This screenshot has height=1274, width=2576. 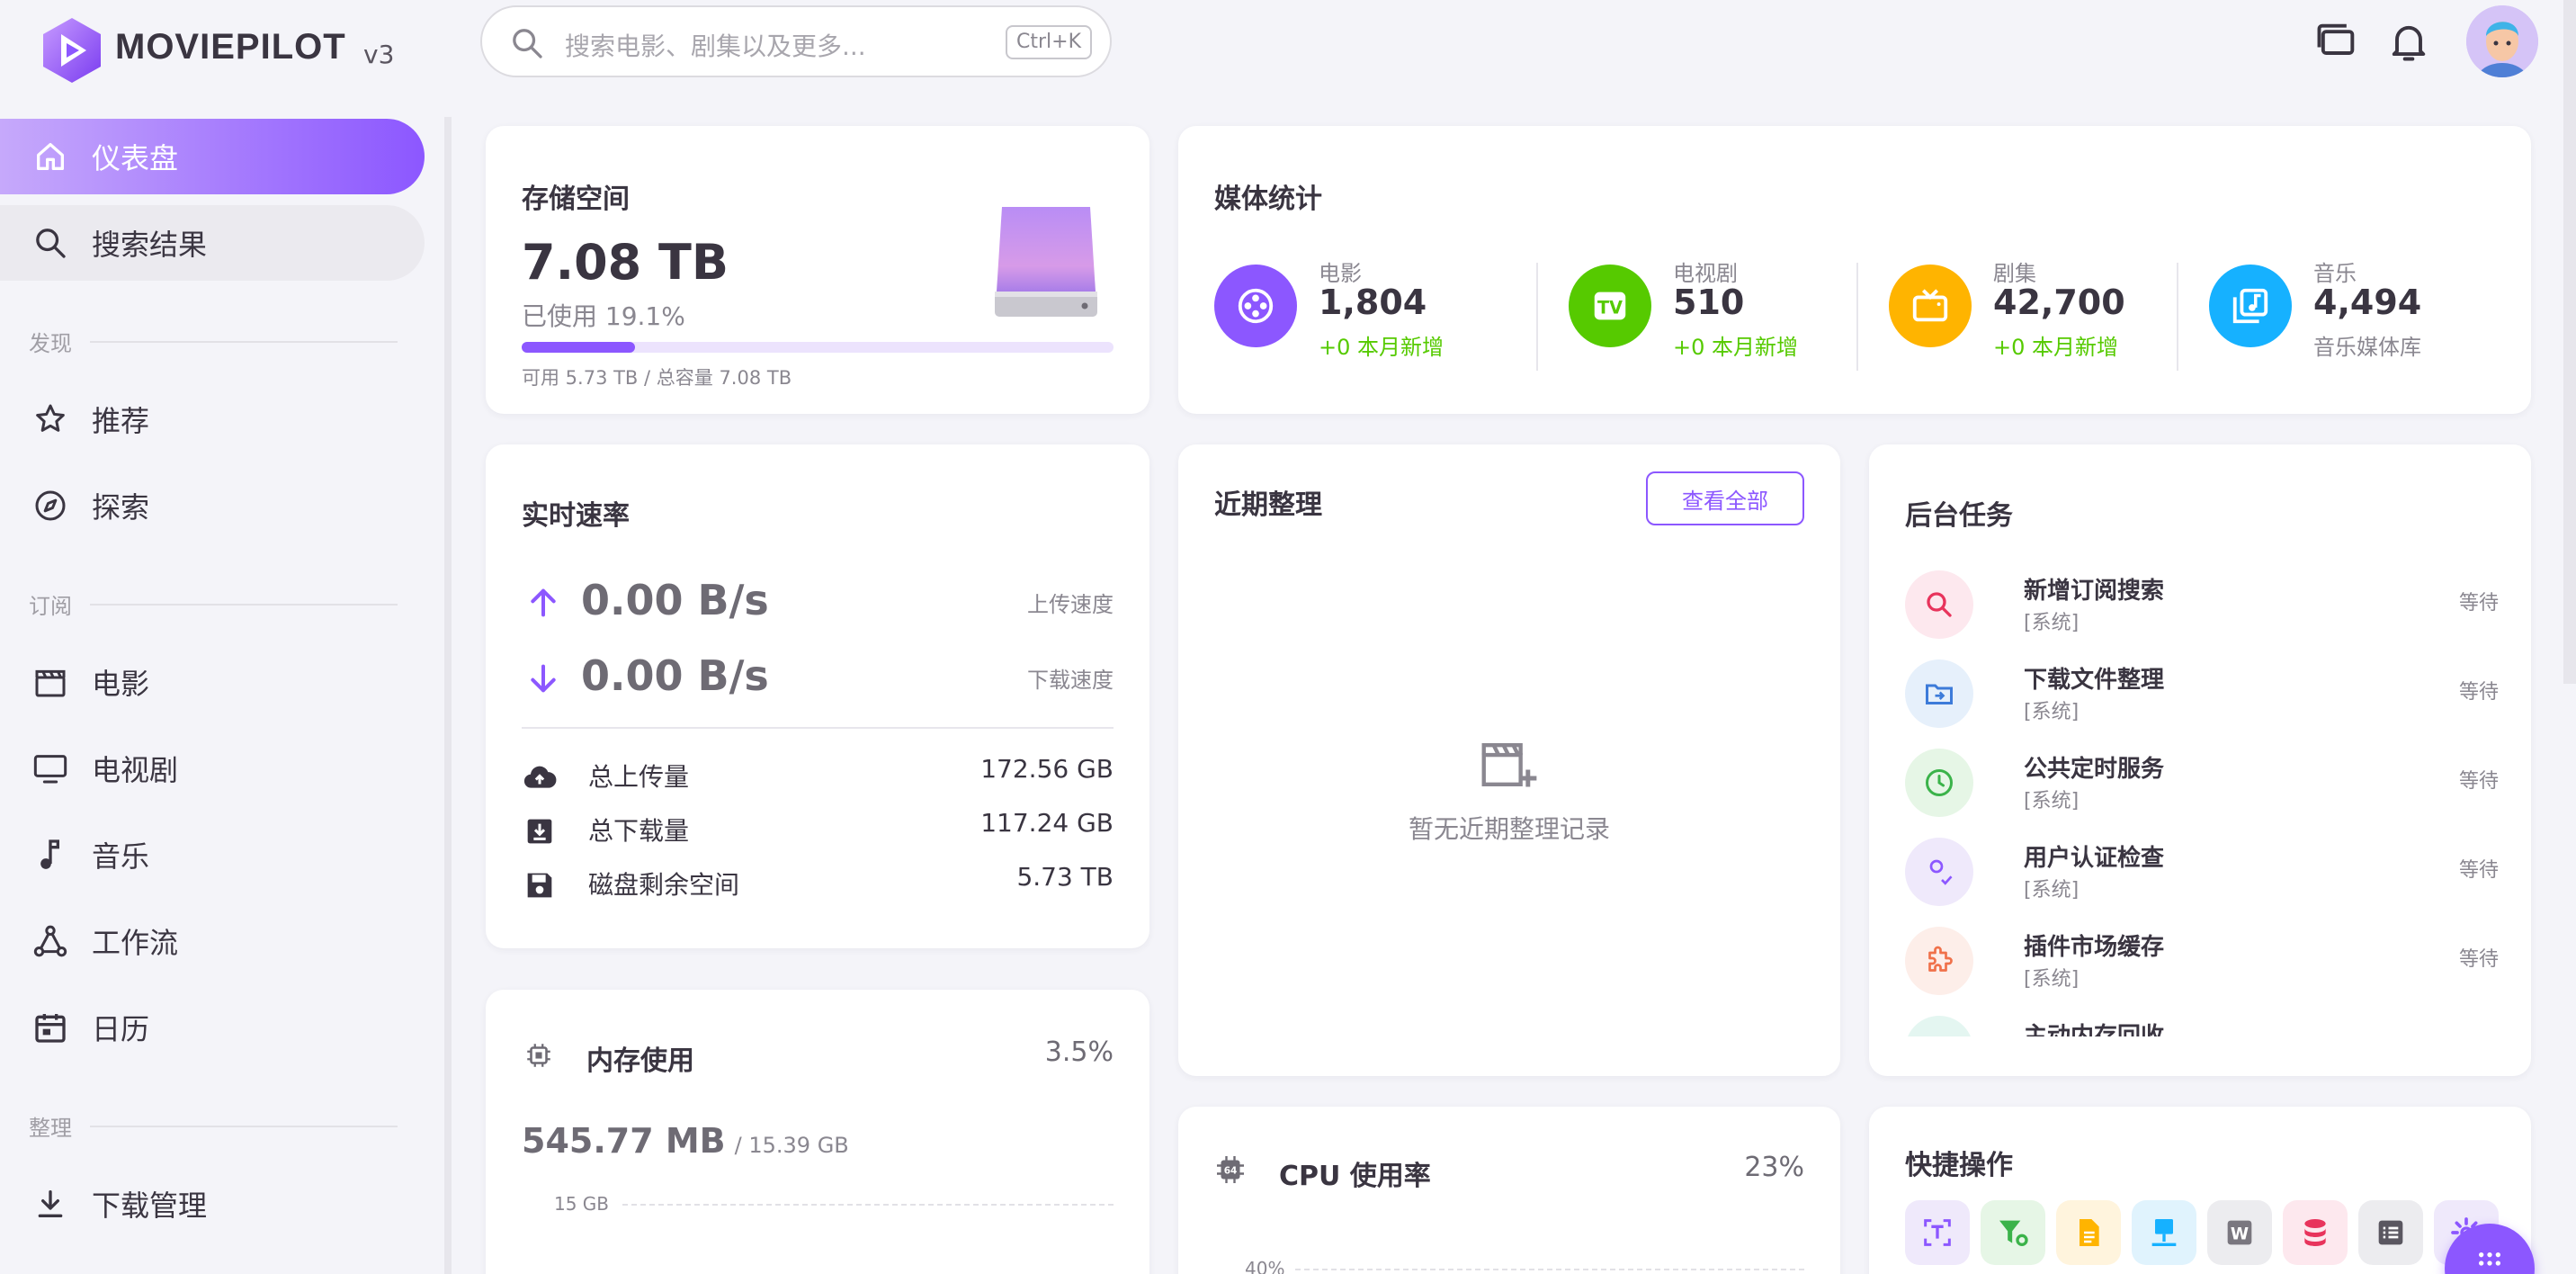 What do you see at coordinates (2094, 858) in the screenshot?
I see `task-name: 用户认证检查` at bounding box center [2094, 858].